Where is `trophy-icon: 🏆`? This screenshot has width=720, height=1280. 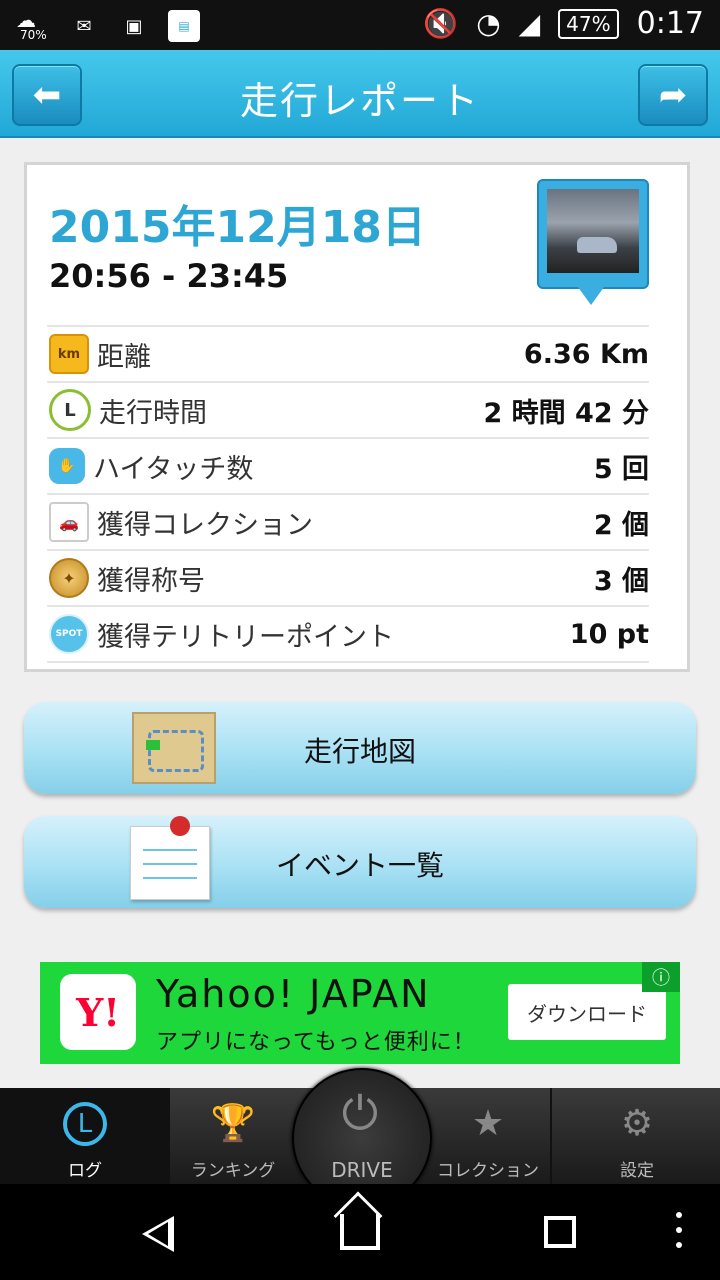 trophy-icon: 🏆 is located at coordinates (233, 1123).